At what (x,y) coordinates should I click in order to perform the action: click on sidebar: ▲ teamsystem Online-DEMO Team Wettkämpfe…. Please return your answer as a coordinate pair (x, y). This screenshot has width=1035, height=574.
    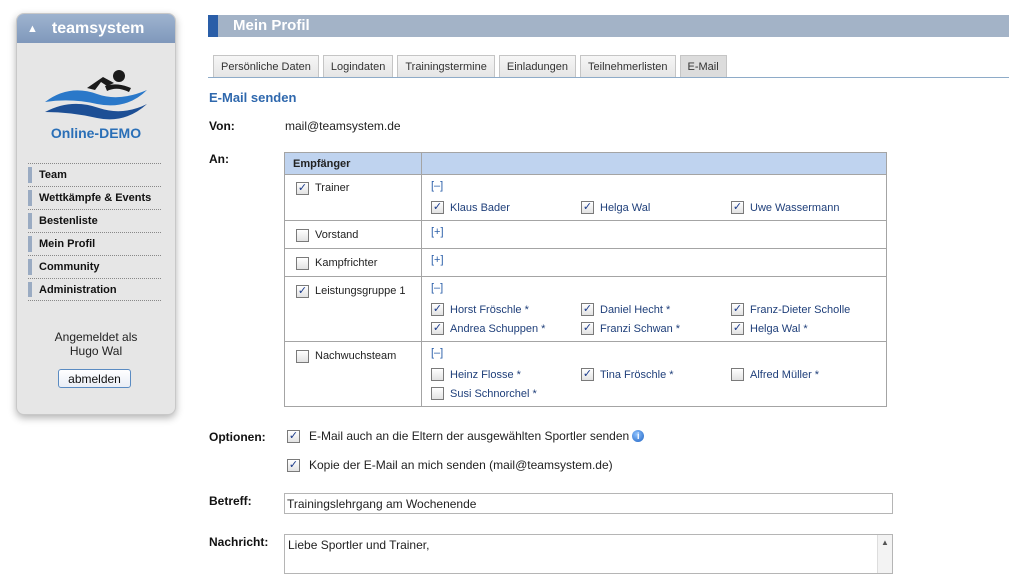
    Looking at the image, I should click on (96, 214).